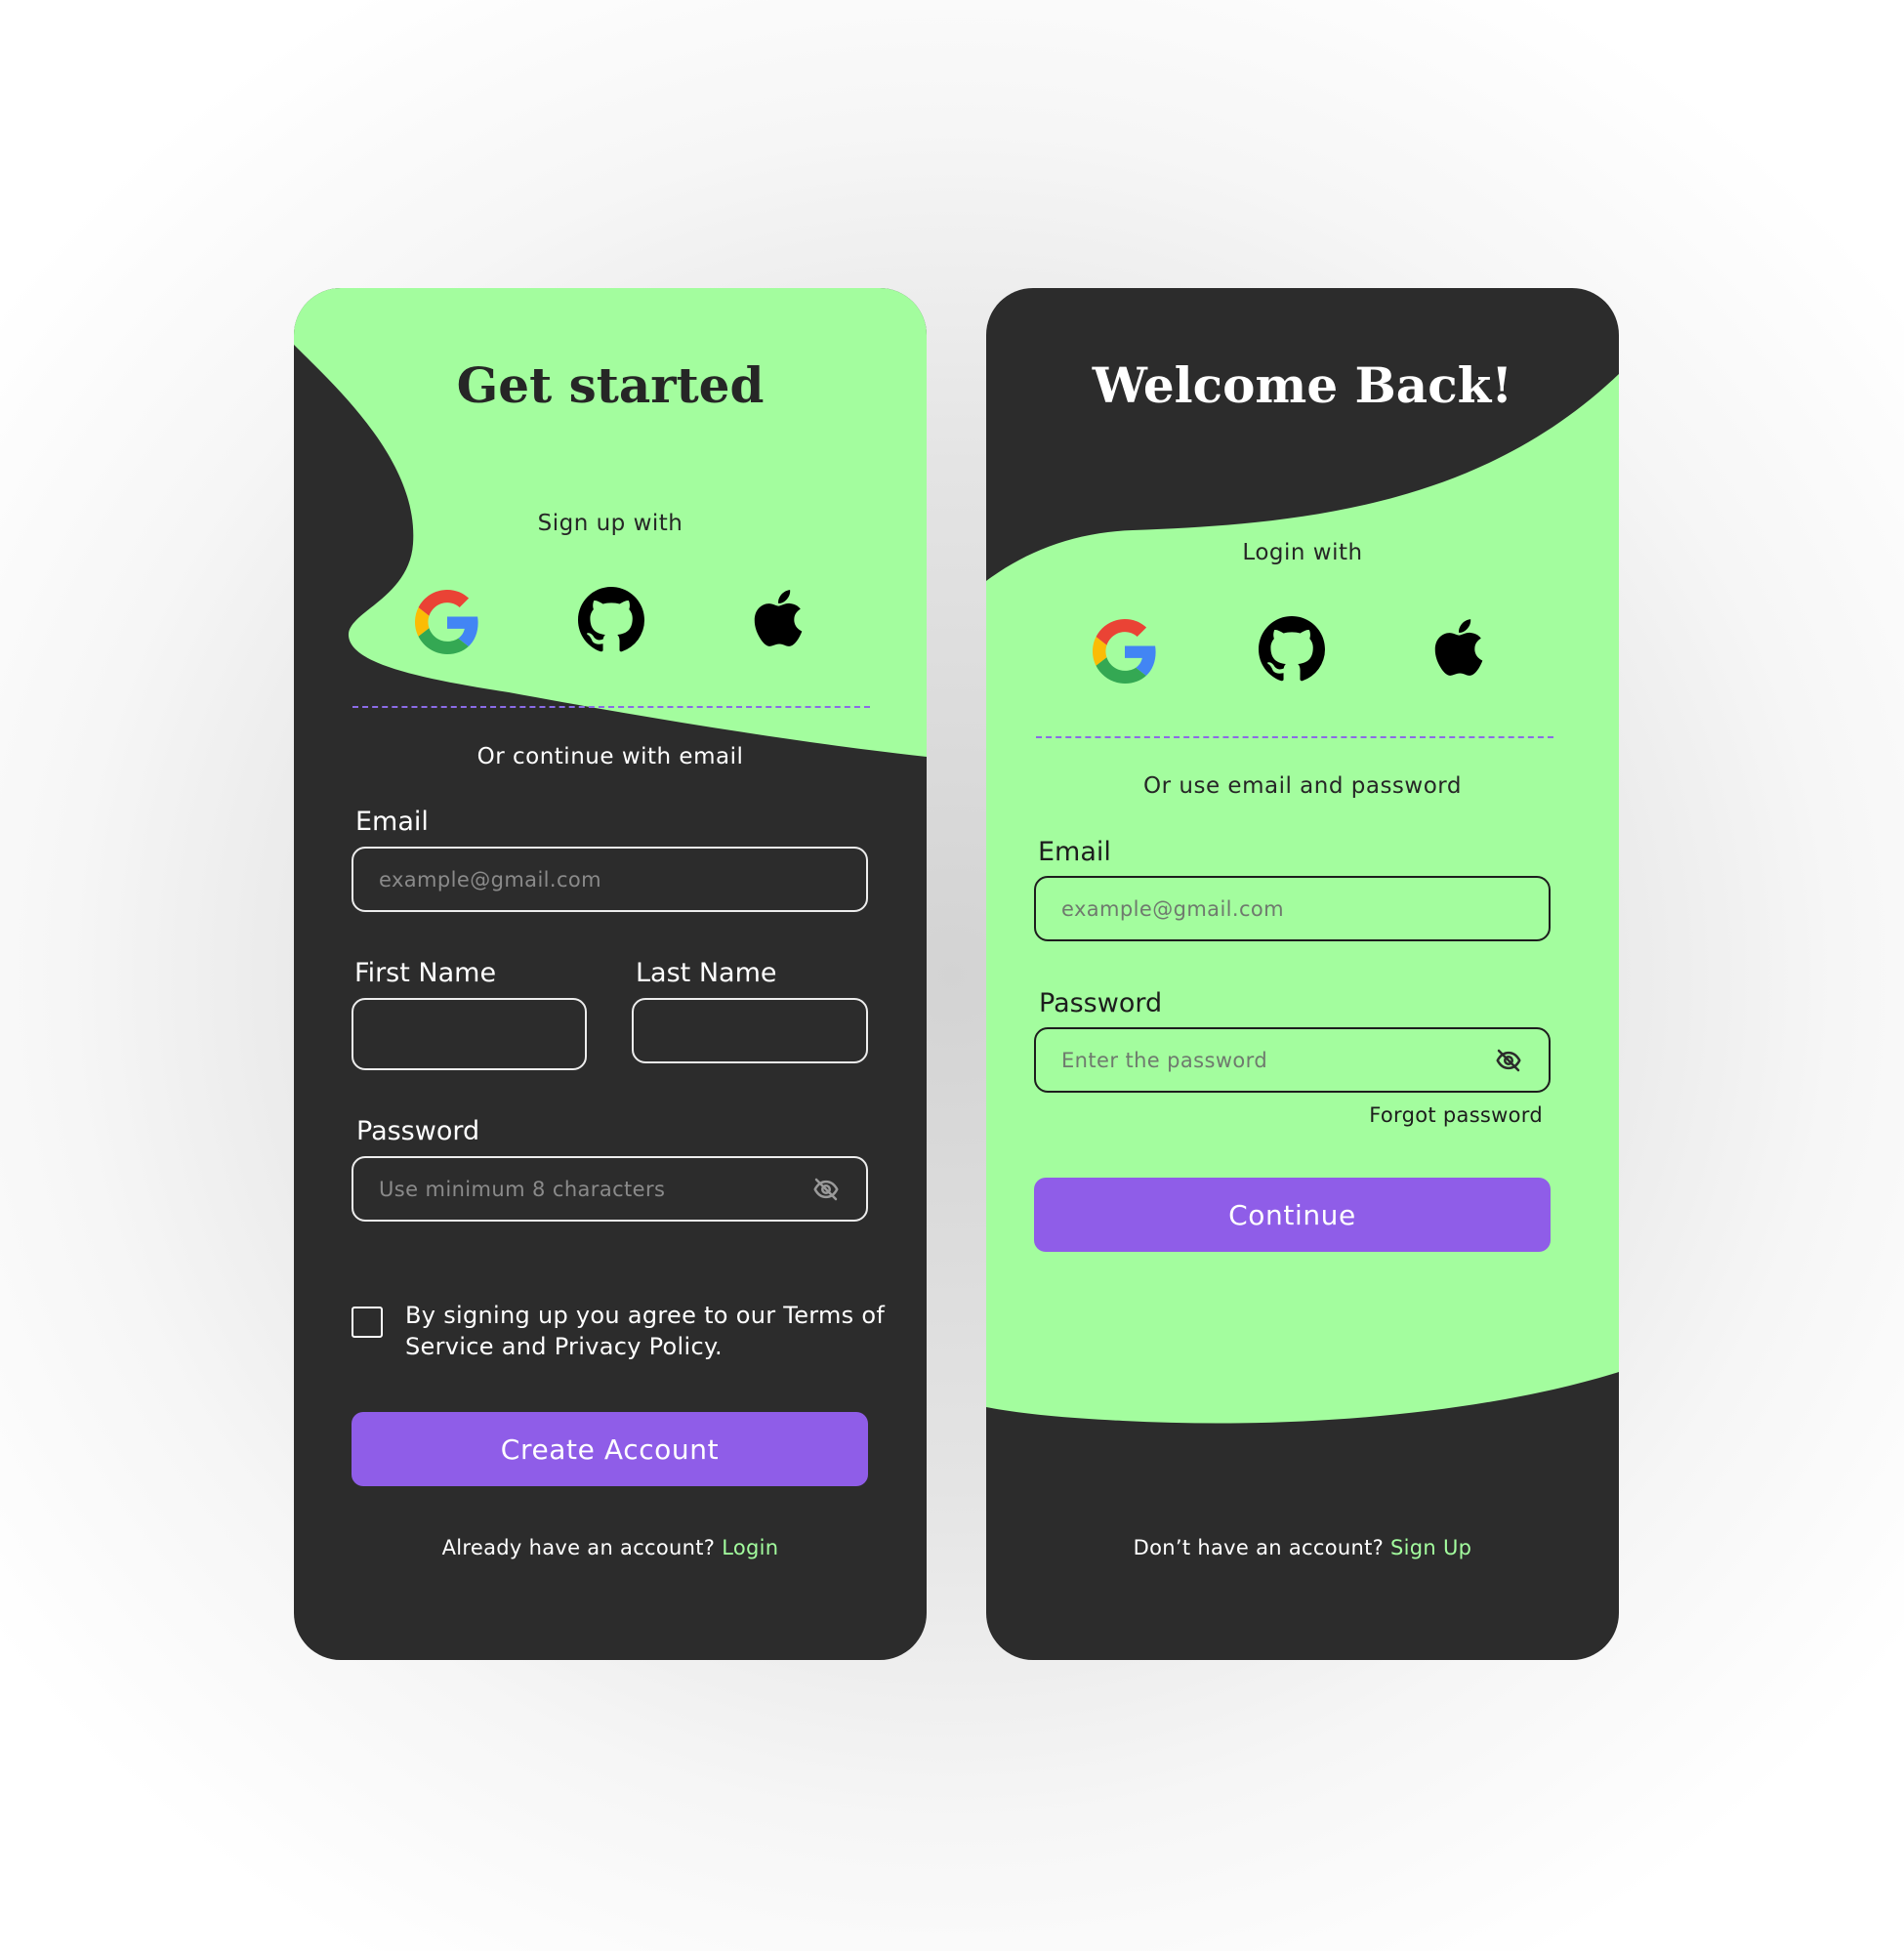 The height and width of the screenshot is (1951, 1904). Describe the element at coordinates (610, 385) in the screenshot. I see `page-title: Get started` at that location.